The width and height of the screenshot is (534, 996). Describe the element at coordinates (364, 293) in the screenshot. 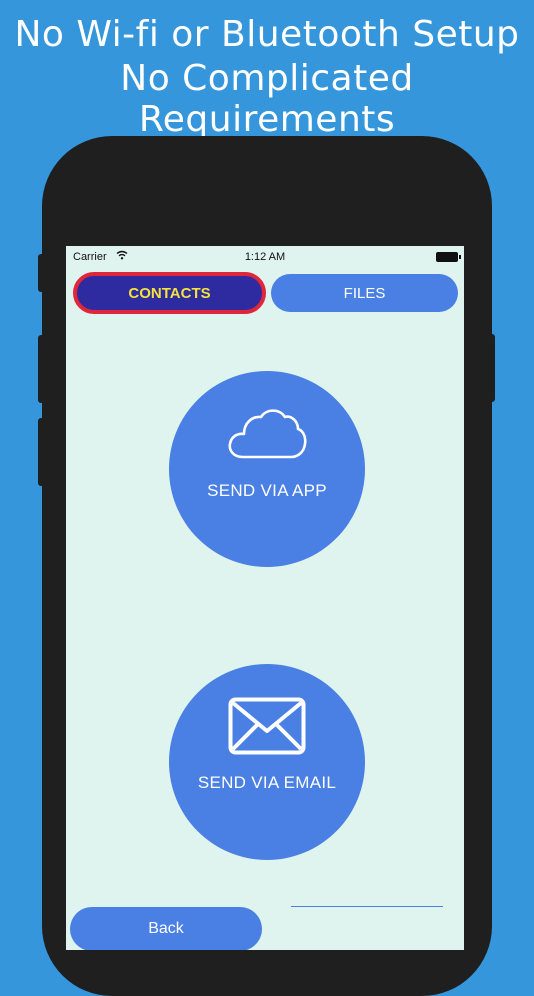

I see `tab-files: FILES` at that location.